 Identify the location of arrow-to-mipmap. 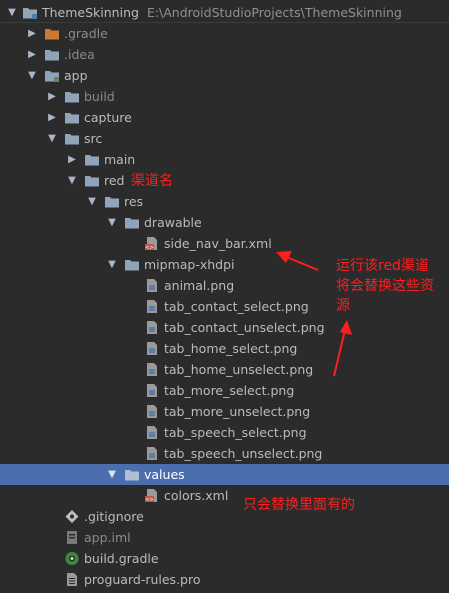
(339, 353).